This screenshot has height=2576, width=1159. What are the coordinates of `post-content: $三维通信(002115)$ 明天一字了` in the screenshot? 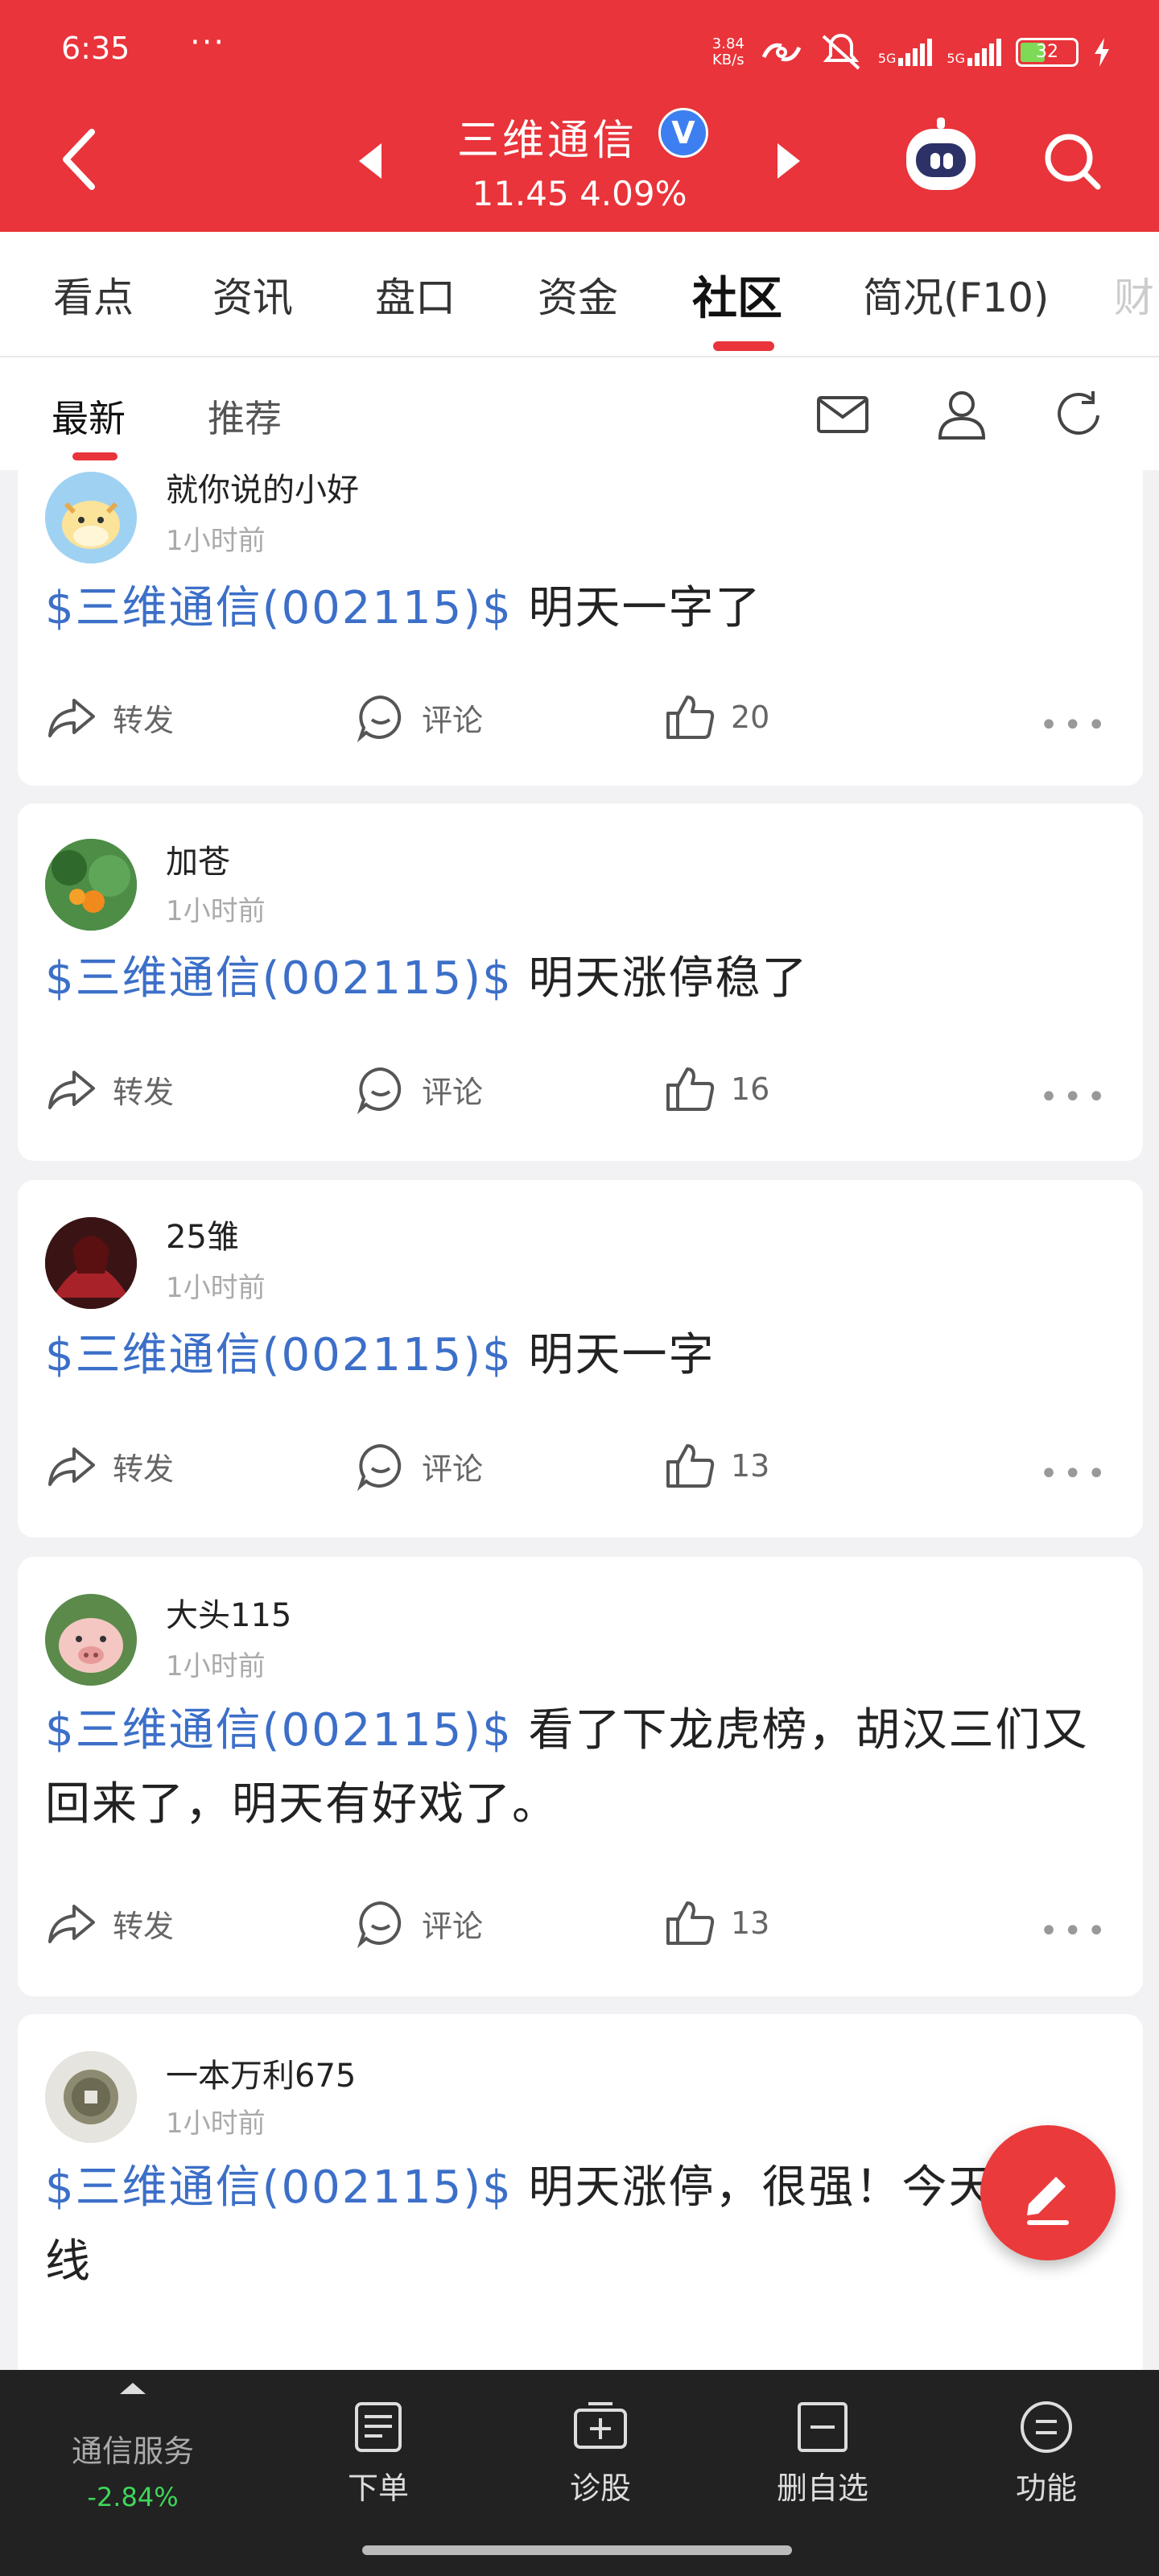 It's located at (578, 609).